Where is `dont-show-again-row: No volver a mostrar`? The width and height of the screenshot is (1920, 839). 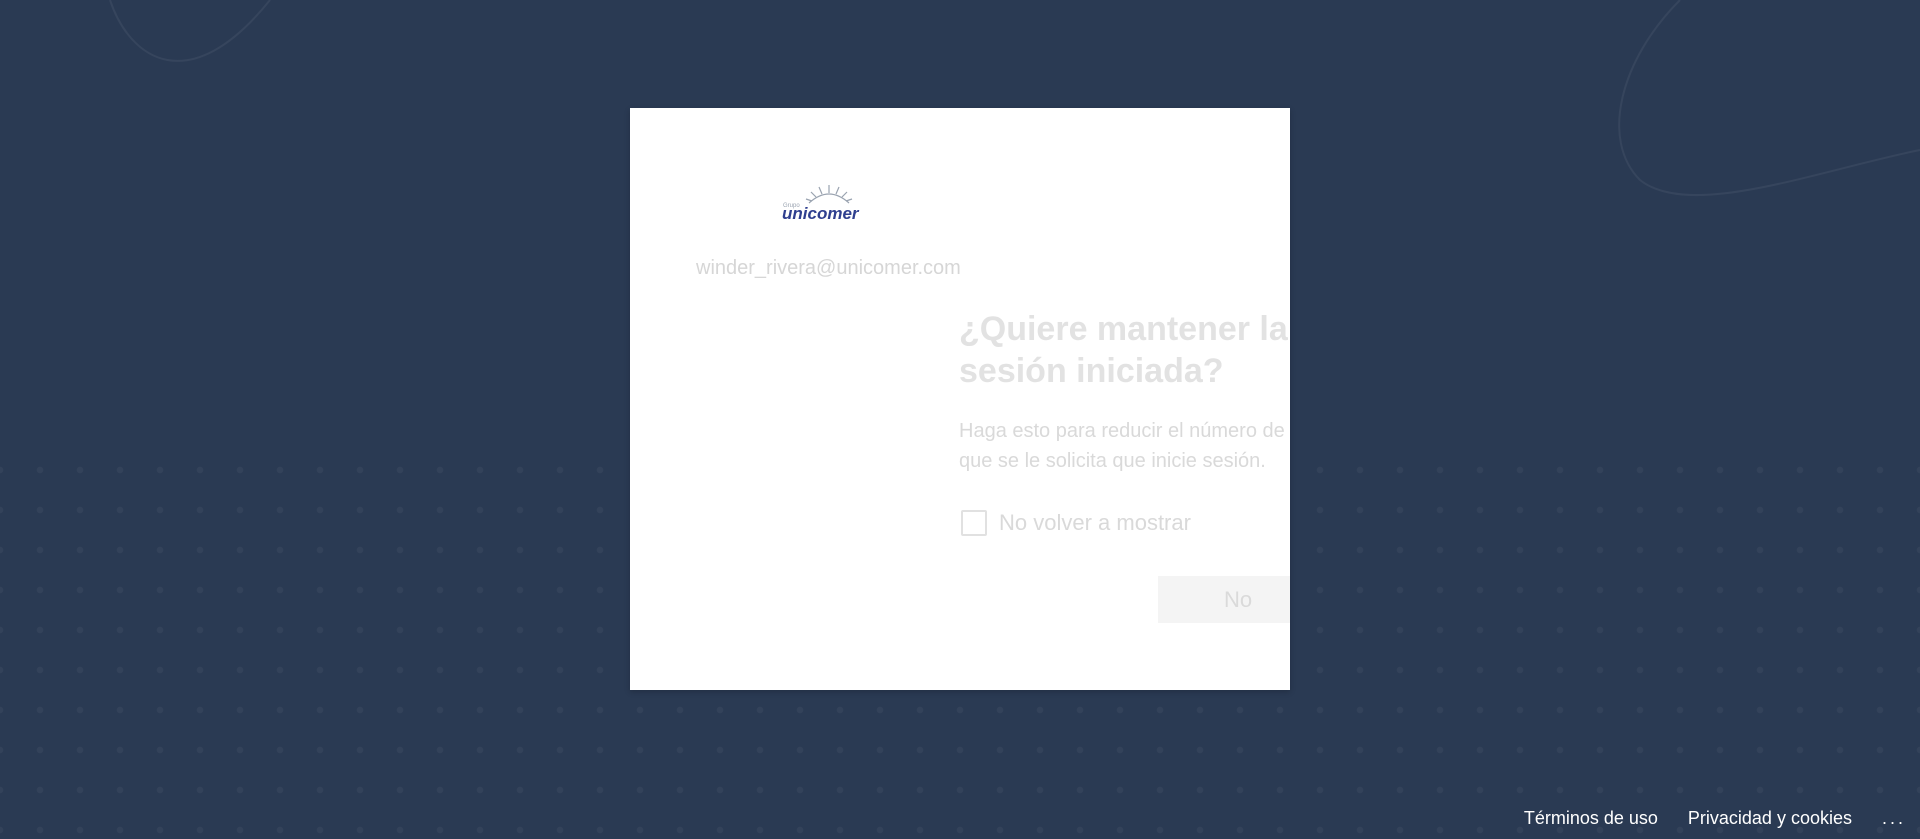 dont-show-again-row: No volver a mostrar is located at coordinates (1076, 523).